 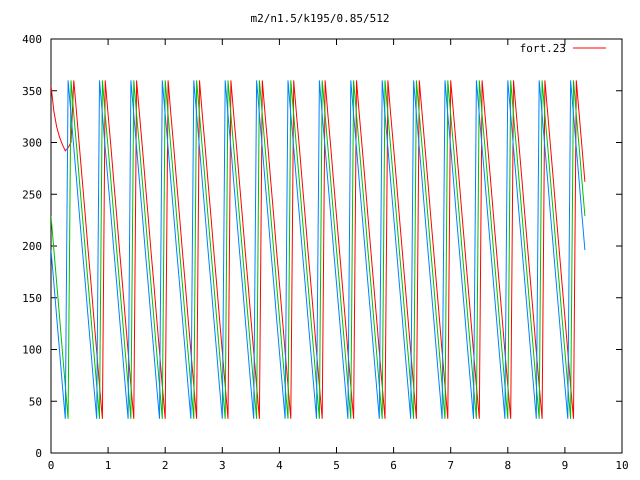 What do you see at coordinates (32, 298) in the screenshot?
I see `tick-label: 150` at bounding box center [32, 298].